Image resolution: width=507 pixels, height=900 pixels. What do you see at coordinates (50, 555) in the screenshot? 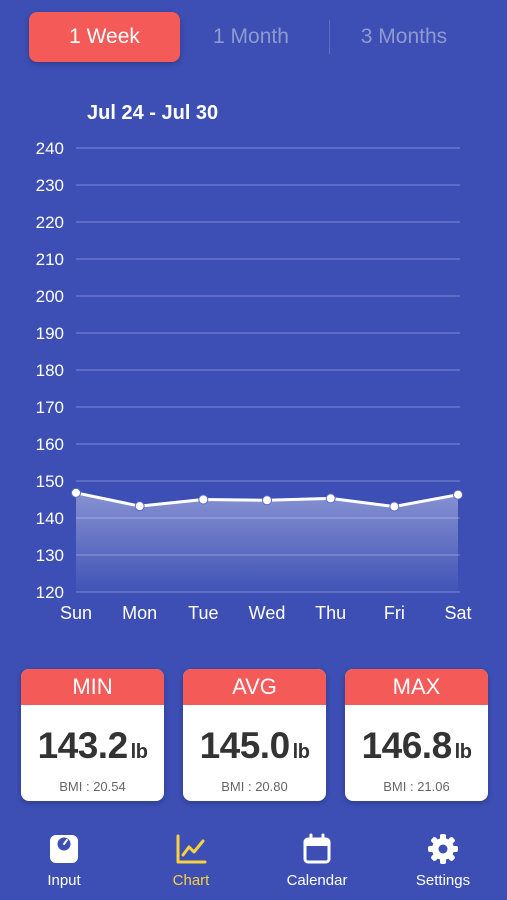
I see `y-tick-label: 130` at bounding box center [50, 555].